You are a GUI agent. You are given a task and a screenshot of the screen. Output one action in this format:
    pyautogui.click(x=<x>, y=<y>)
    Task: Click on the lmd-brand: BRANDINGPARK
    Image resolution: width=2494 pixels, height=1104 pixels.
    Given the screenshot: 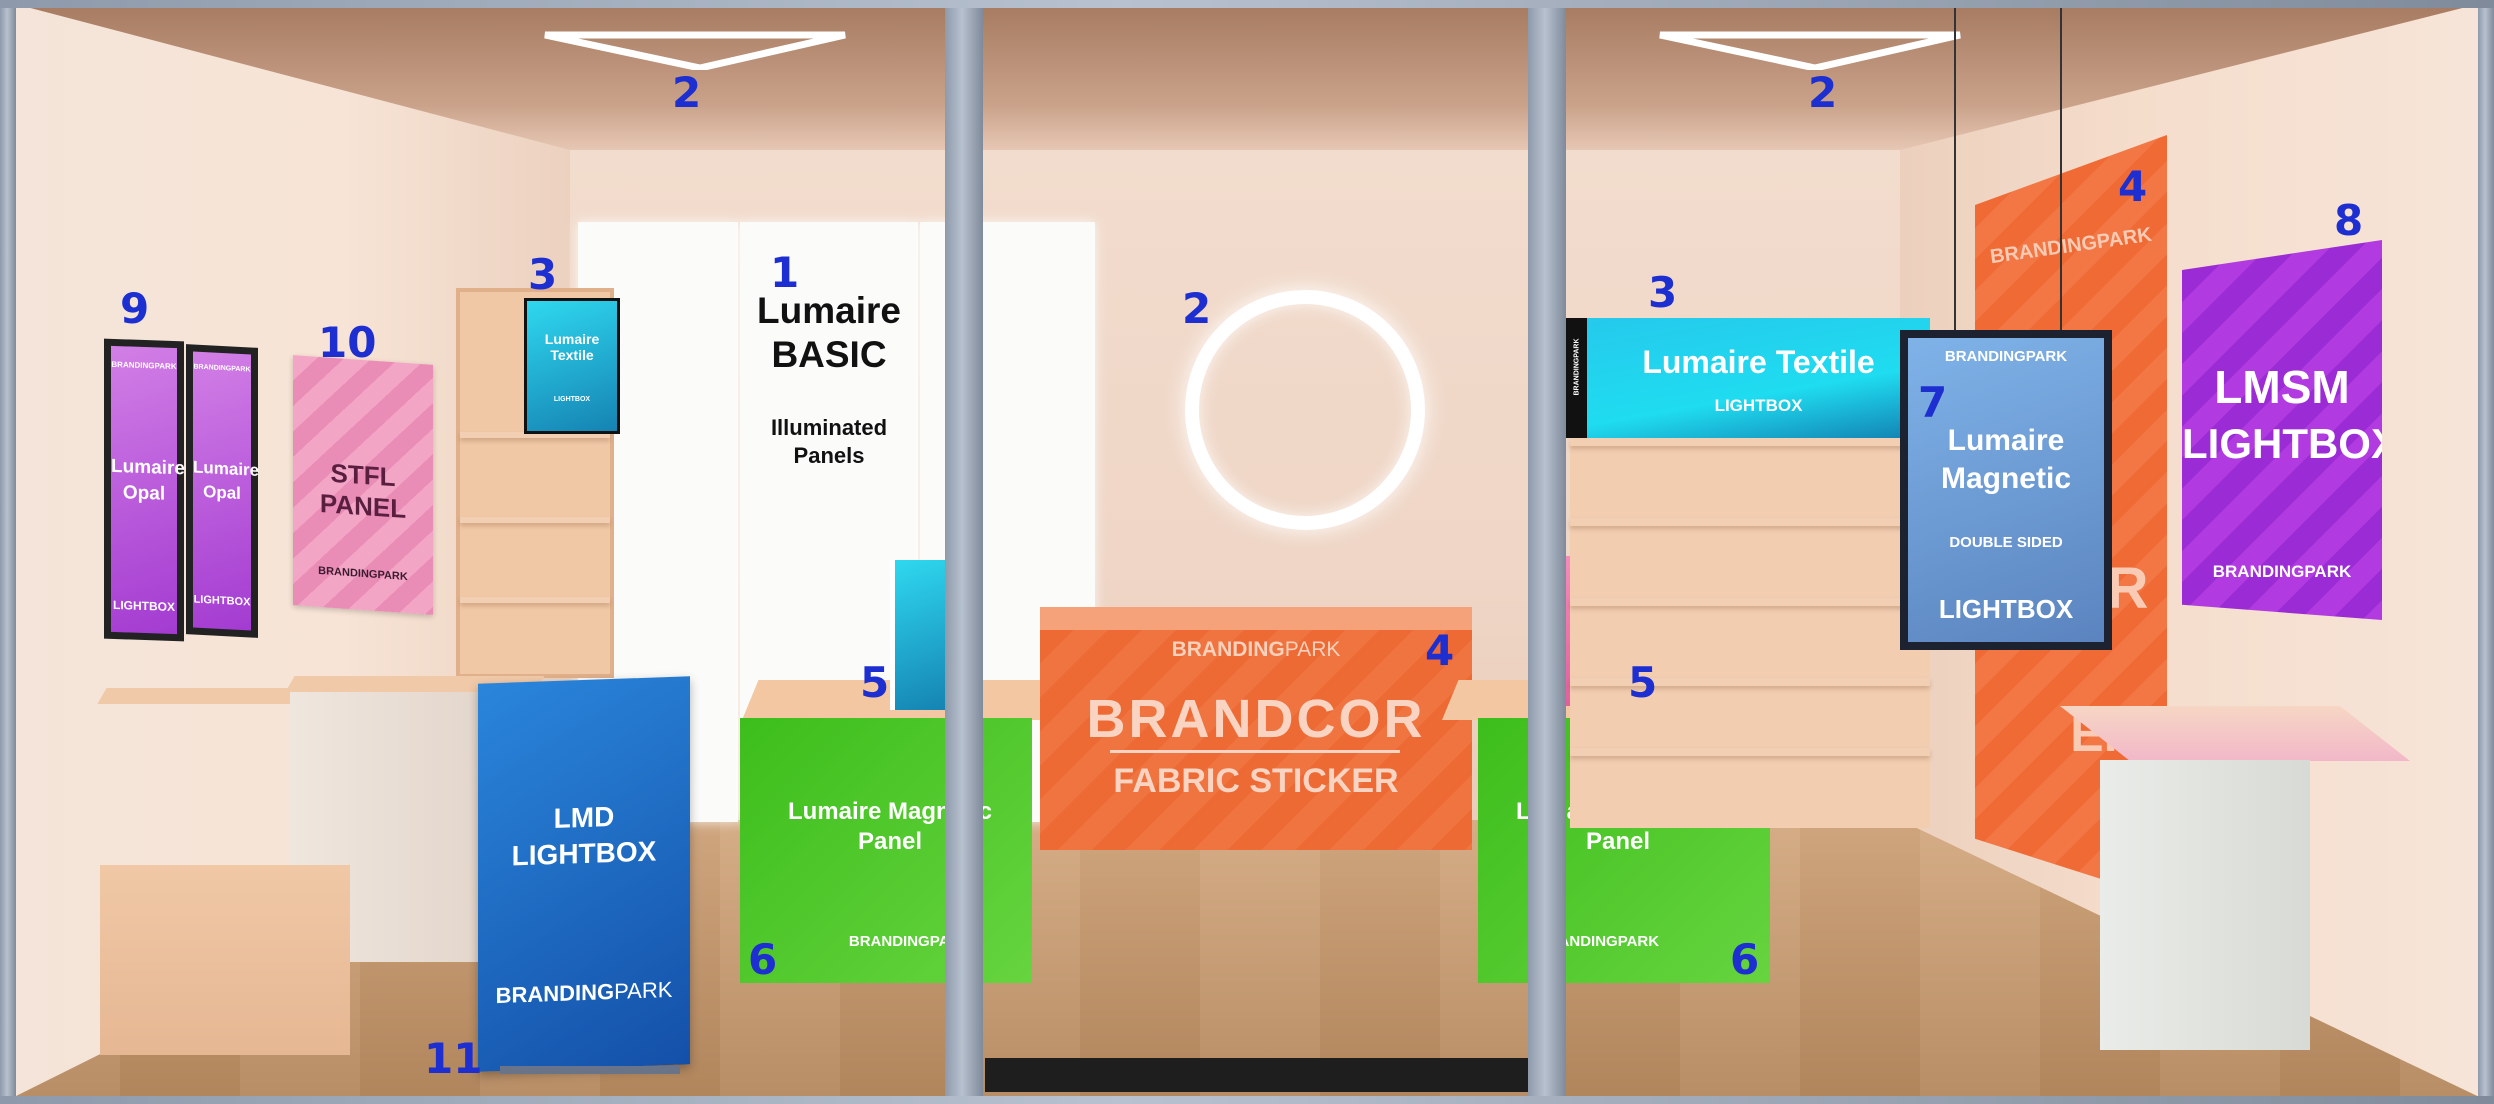 What is the action you would take?
    pyautogui.click(x=584, y=992)
    